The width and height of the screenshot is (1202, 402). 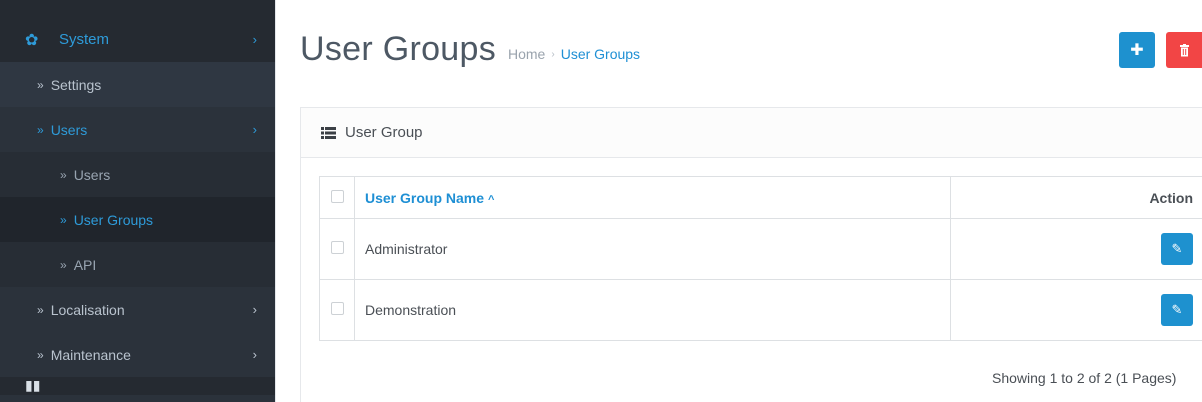 What do you see at coordinates (1076, 197) in the screenshot?
I see `action-column-header: Action` at bounding box center [1076, 197].